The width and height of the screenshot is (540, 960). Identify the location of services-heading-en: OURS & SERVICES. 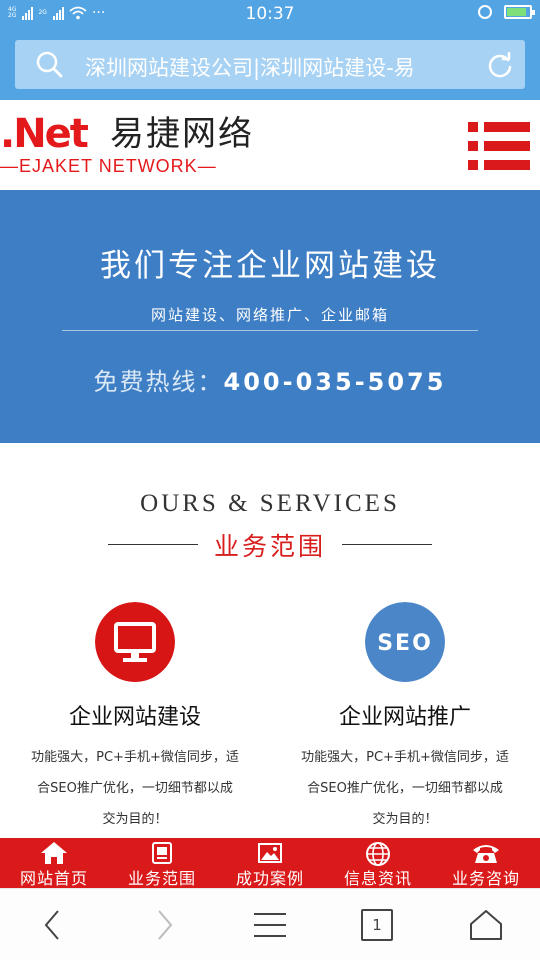
(270, 503).